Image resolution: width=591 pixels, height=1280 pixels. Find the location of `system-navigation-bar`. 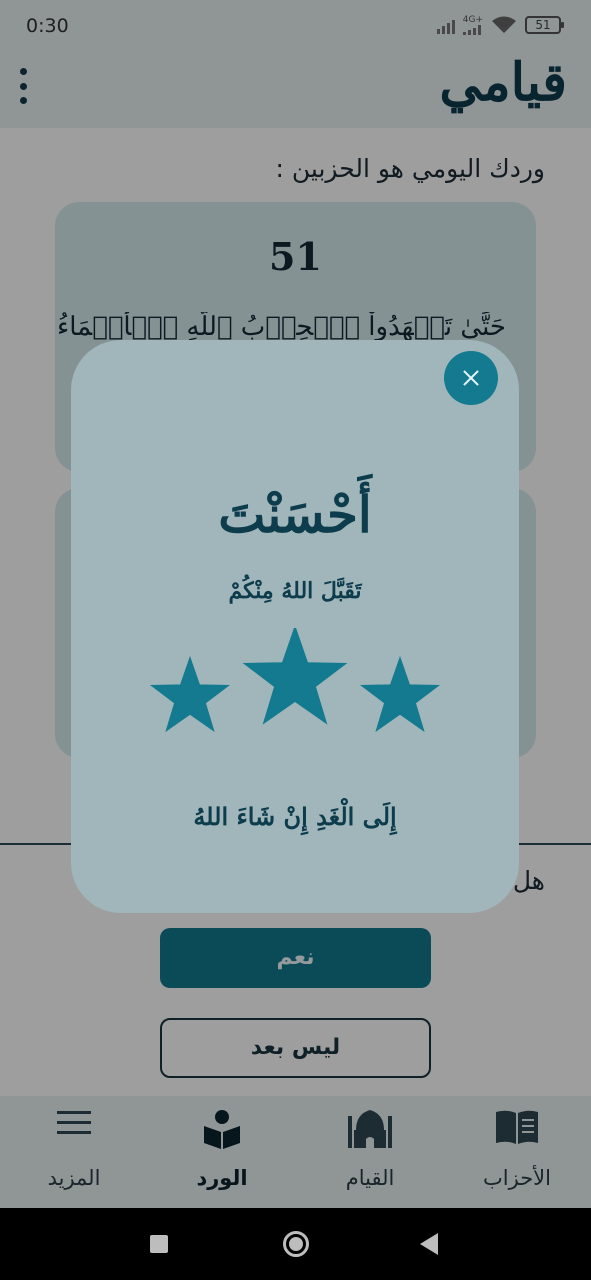

system-navigation-bar is located at coordinates (295, 1244).